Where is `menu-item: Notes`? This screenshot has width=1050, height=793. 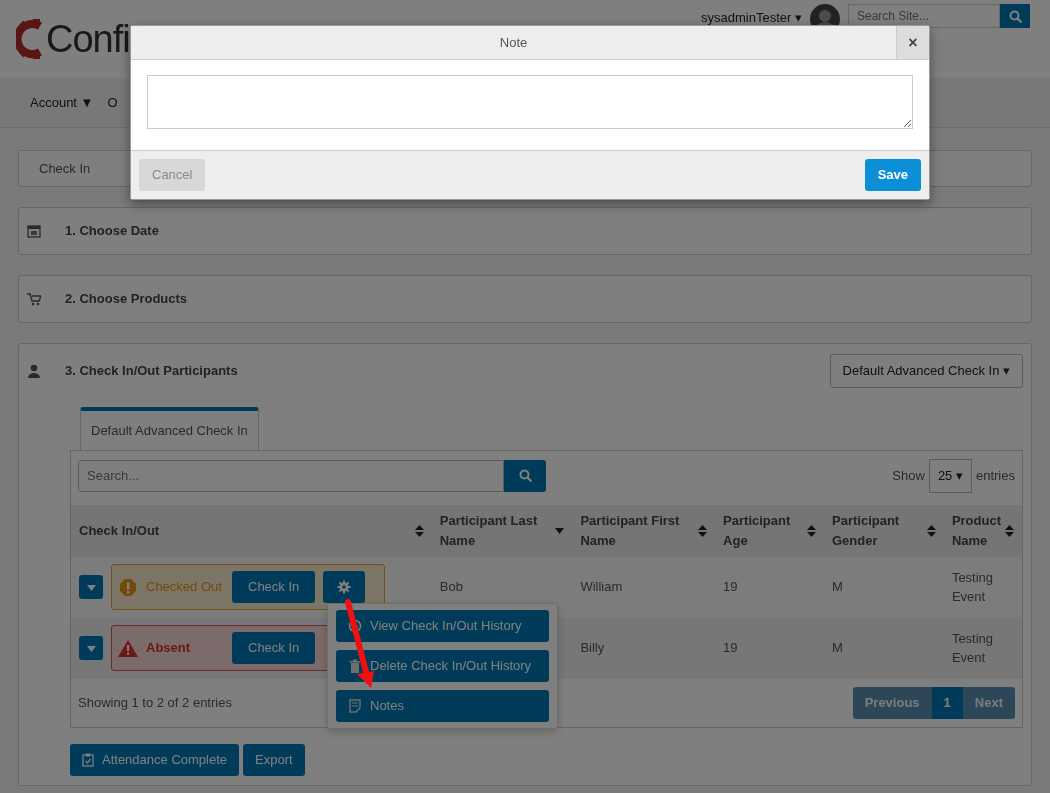
menu-item: Notes is located at coordinates (442, 706).